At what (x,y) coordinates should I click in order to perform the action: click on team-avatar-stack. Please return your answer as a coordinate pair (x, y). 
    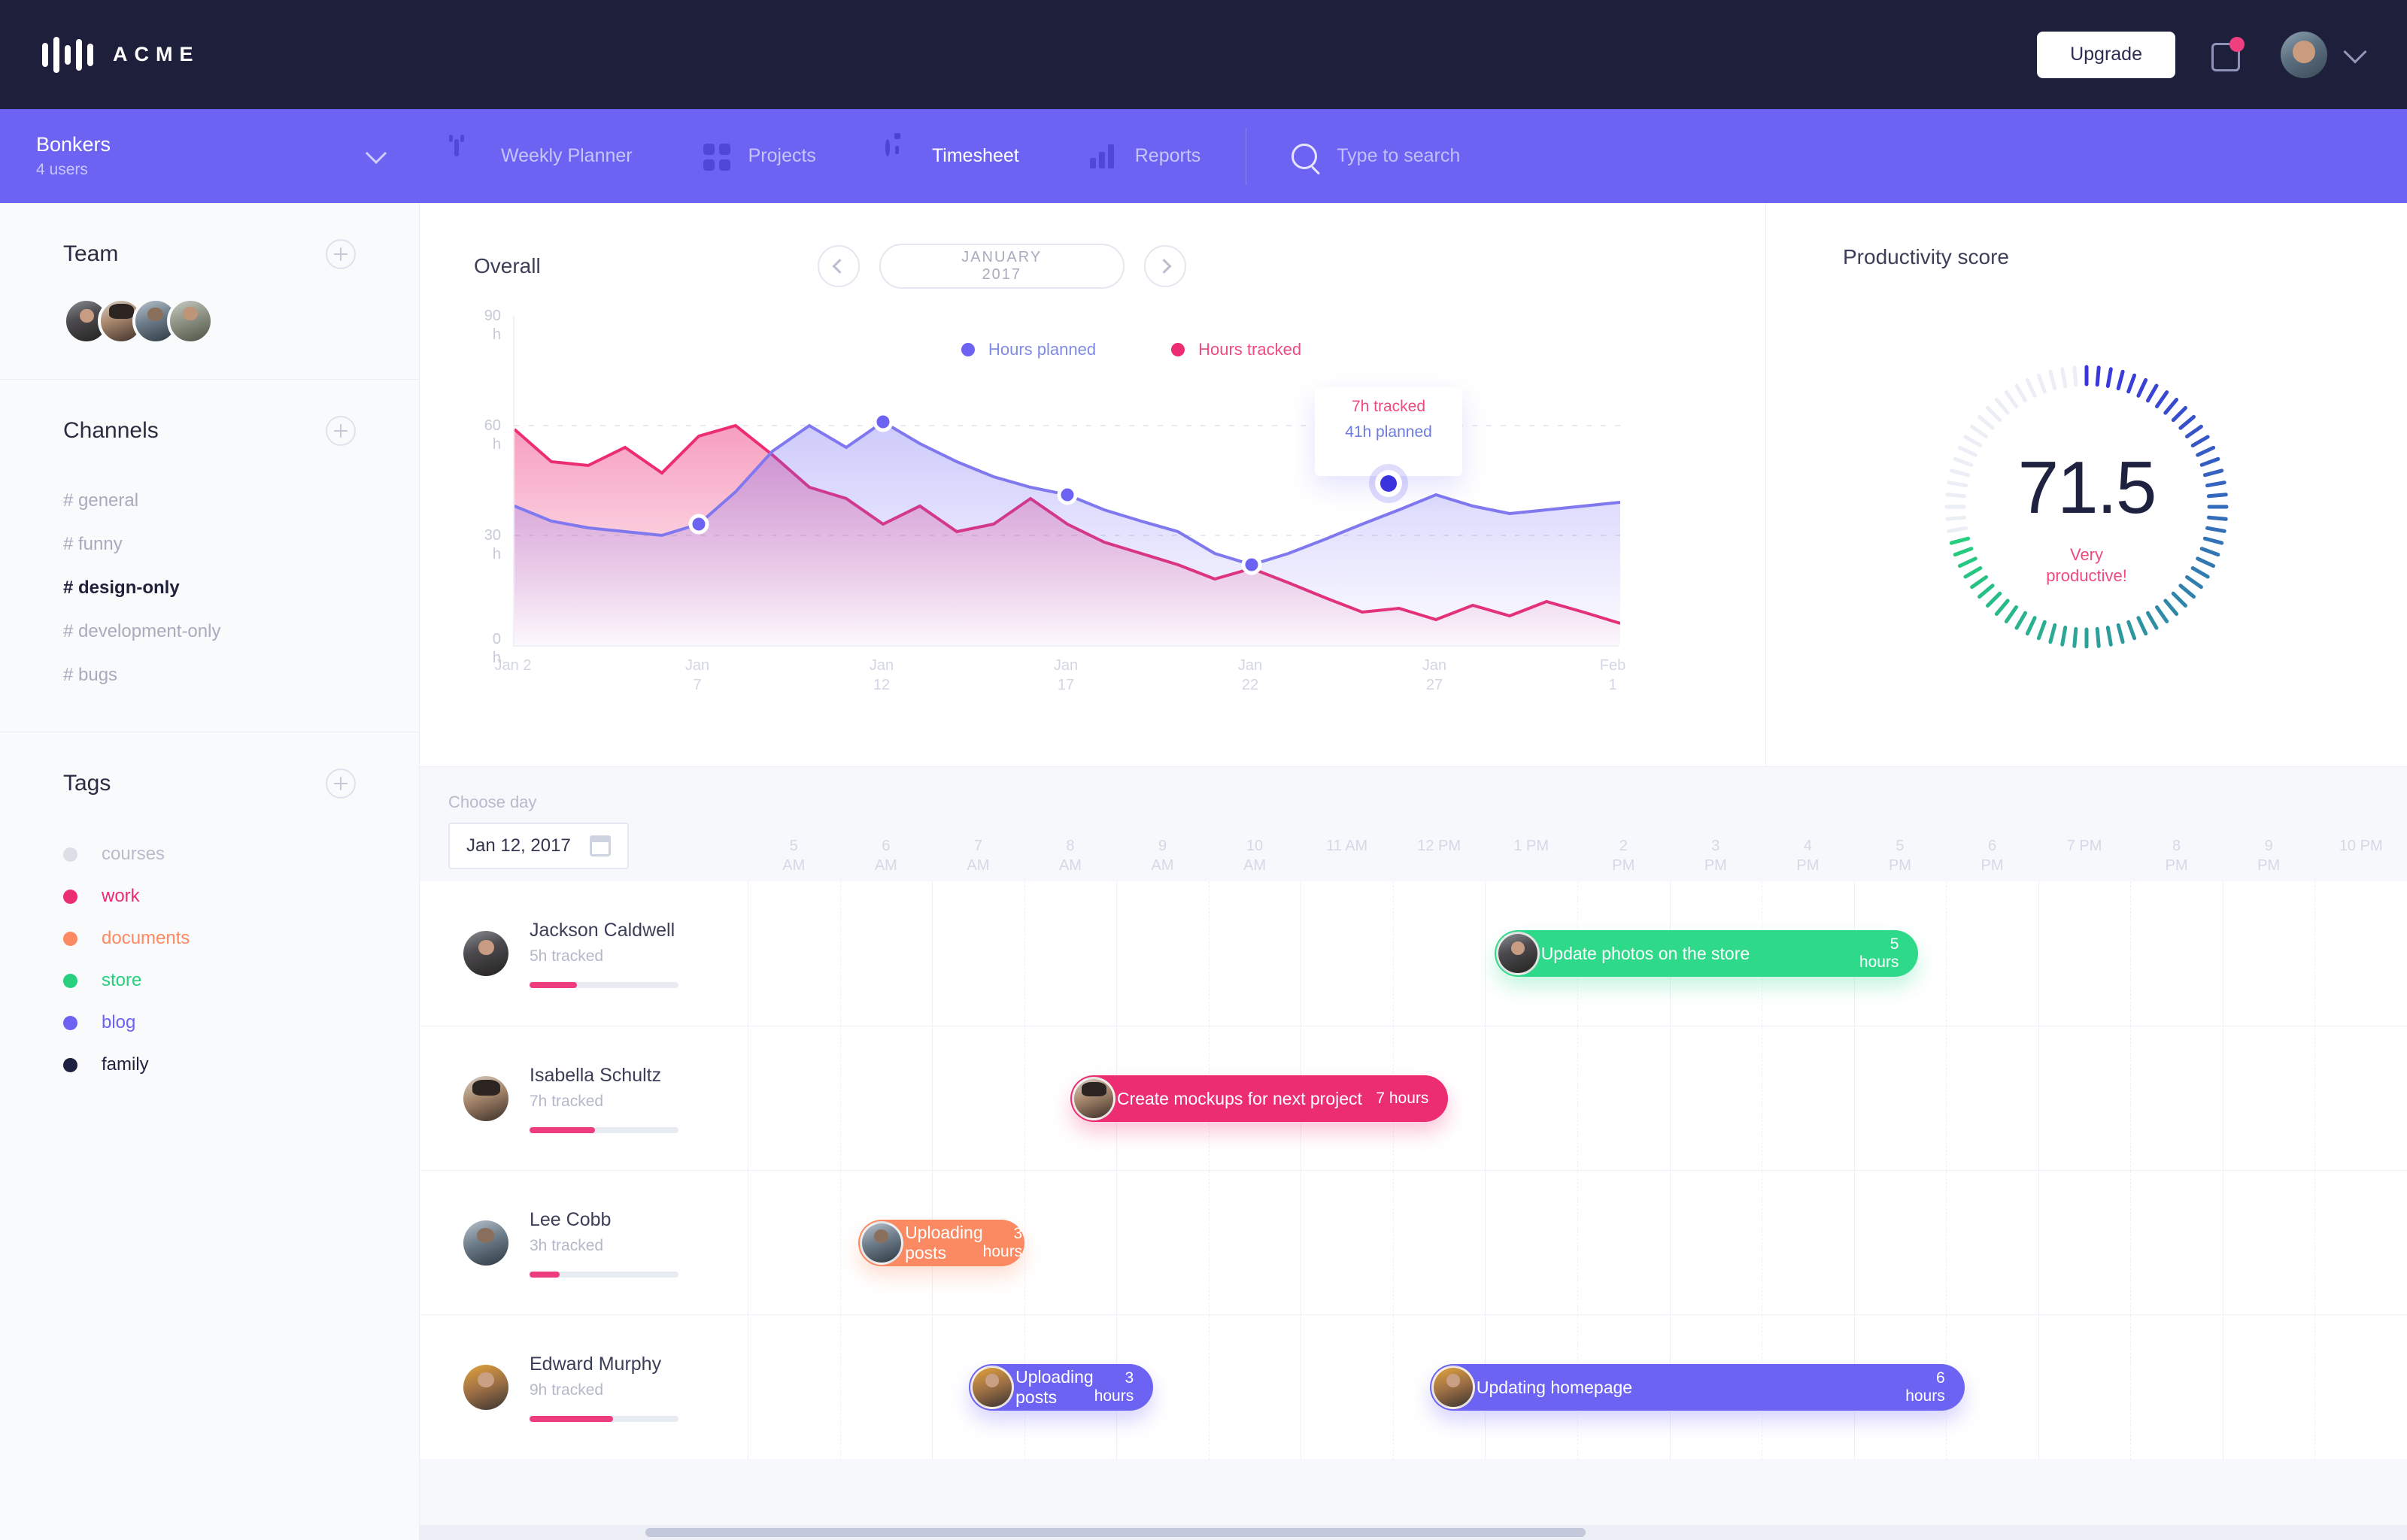
    Looking at the image, I should click on (210, 321).